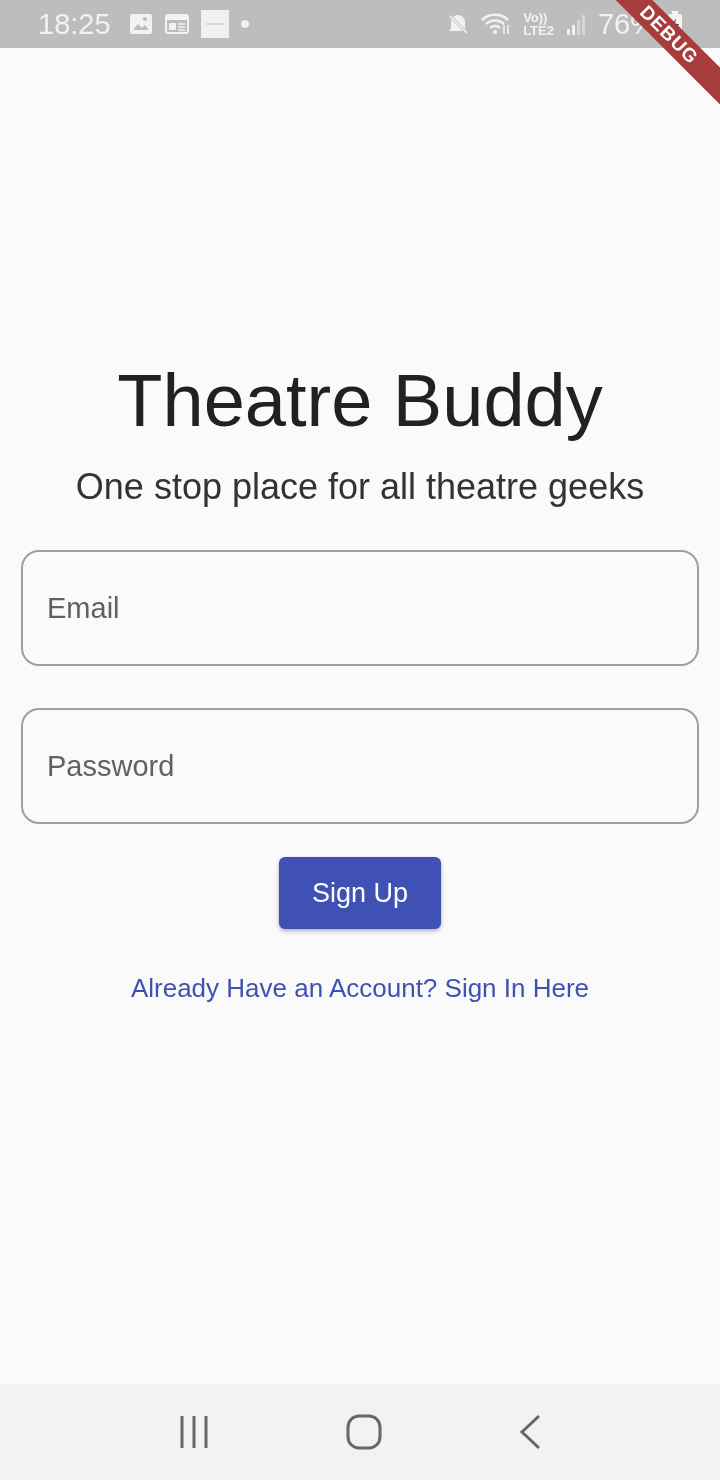  Describe the element at coordinates (214, 24) in the screenshot. I see `app-icon` at that location.